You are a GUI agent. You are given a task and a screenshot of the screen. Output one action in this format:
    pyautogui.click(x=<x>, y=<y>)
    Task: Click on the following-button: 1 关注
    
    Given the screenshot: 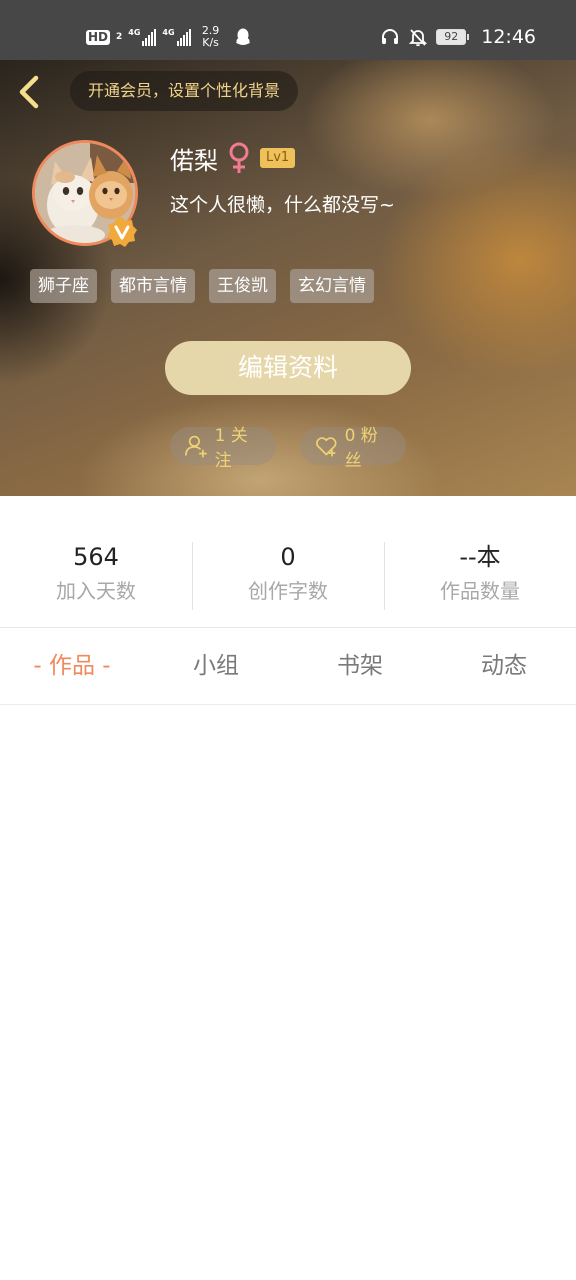 What is the action you would take?
    pyautogui.click(x=223, y=448)
    